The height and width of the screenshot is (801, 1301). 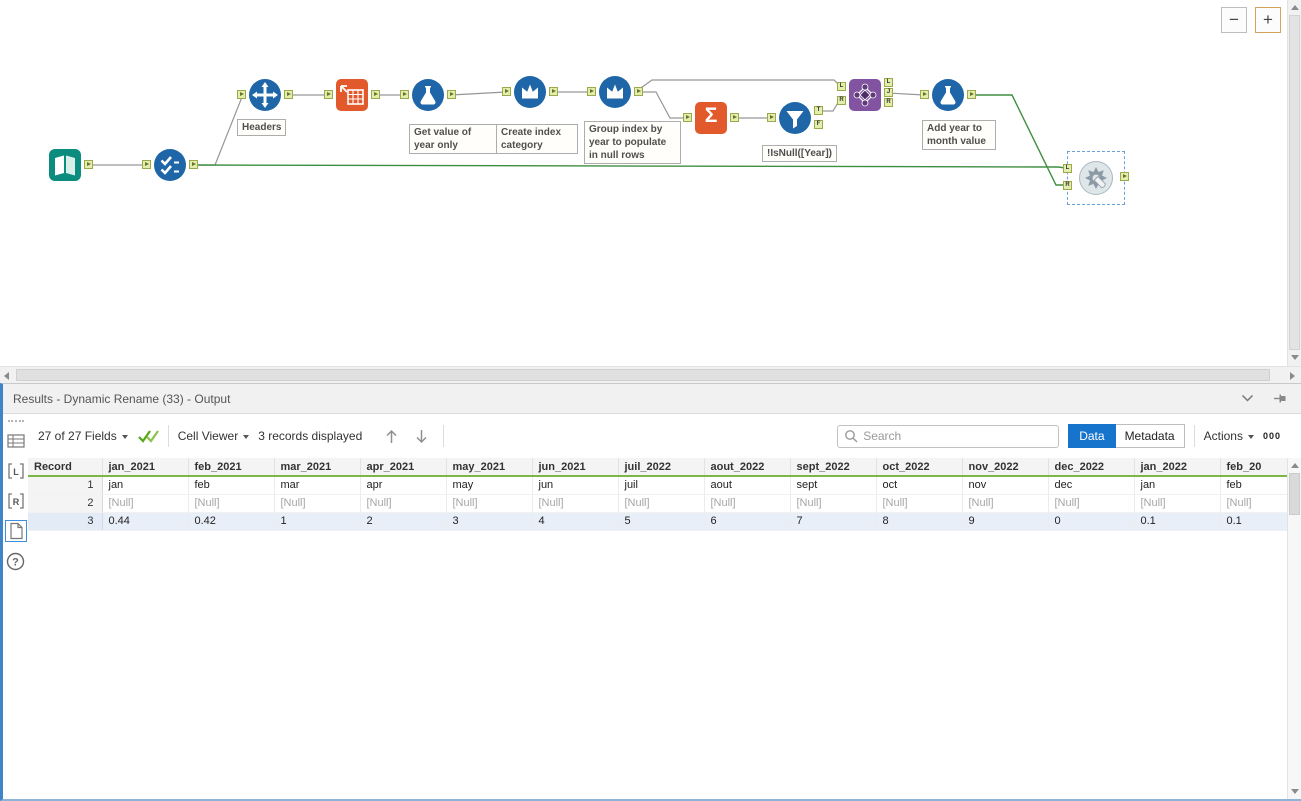 I want to click on canvas-vertical-scroll-thumb, so click(x=1294, y=182).